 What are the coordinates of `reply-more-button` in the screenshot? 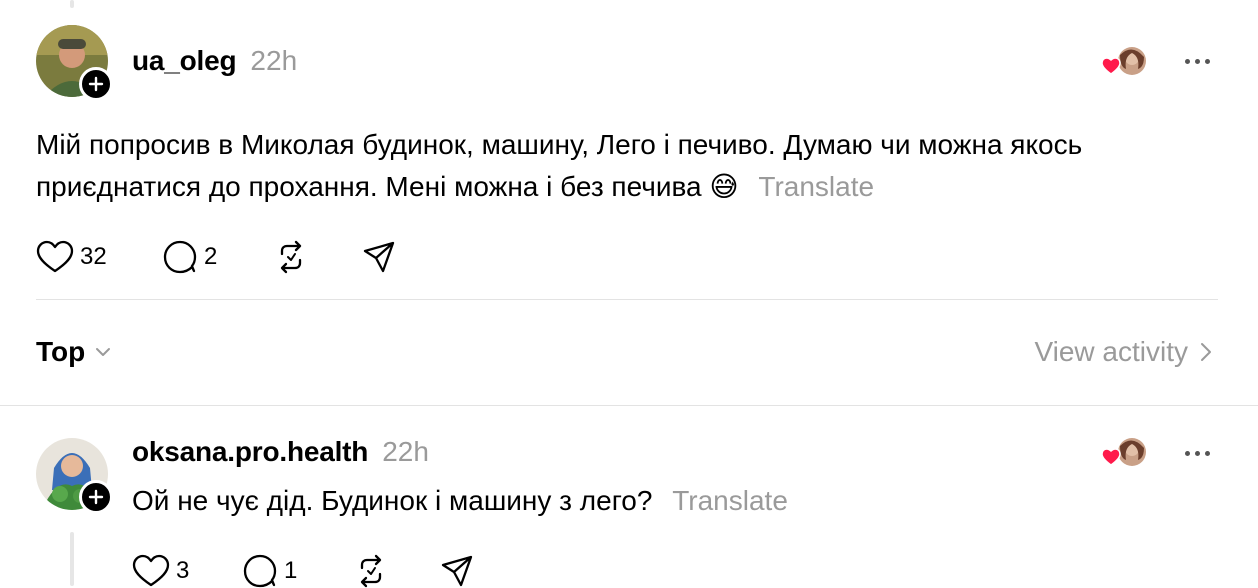 It's located at (1197, 453).